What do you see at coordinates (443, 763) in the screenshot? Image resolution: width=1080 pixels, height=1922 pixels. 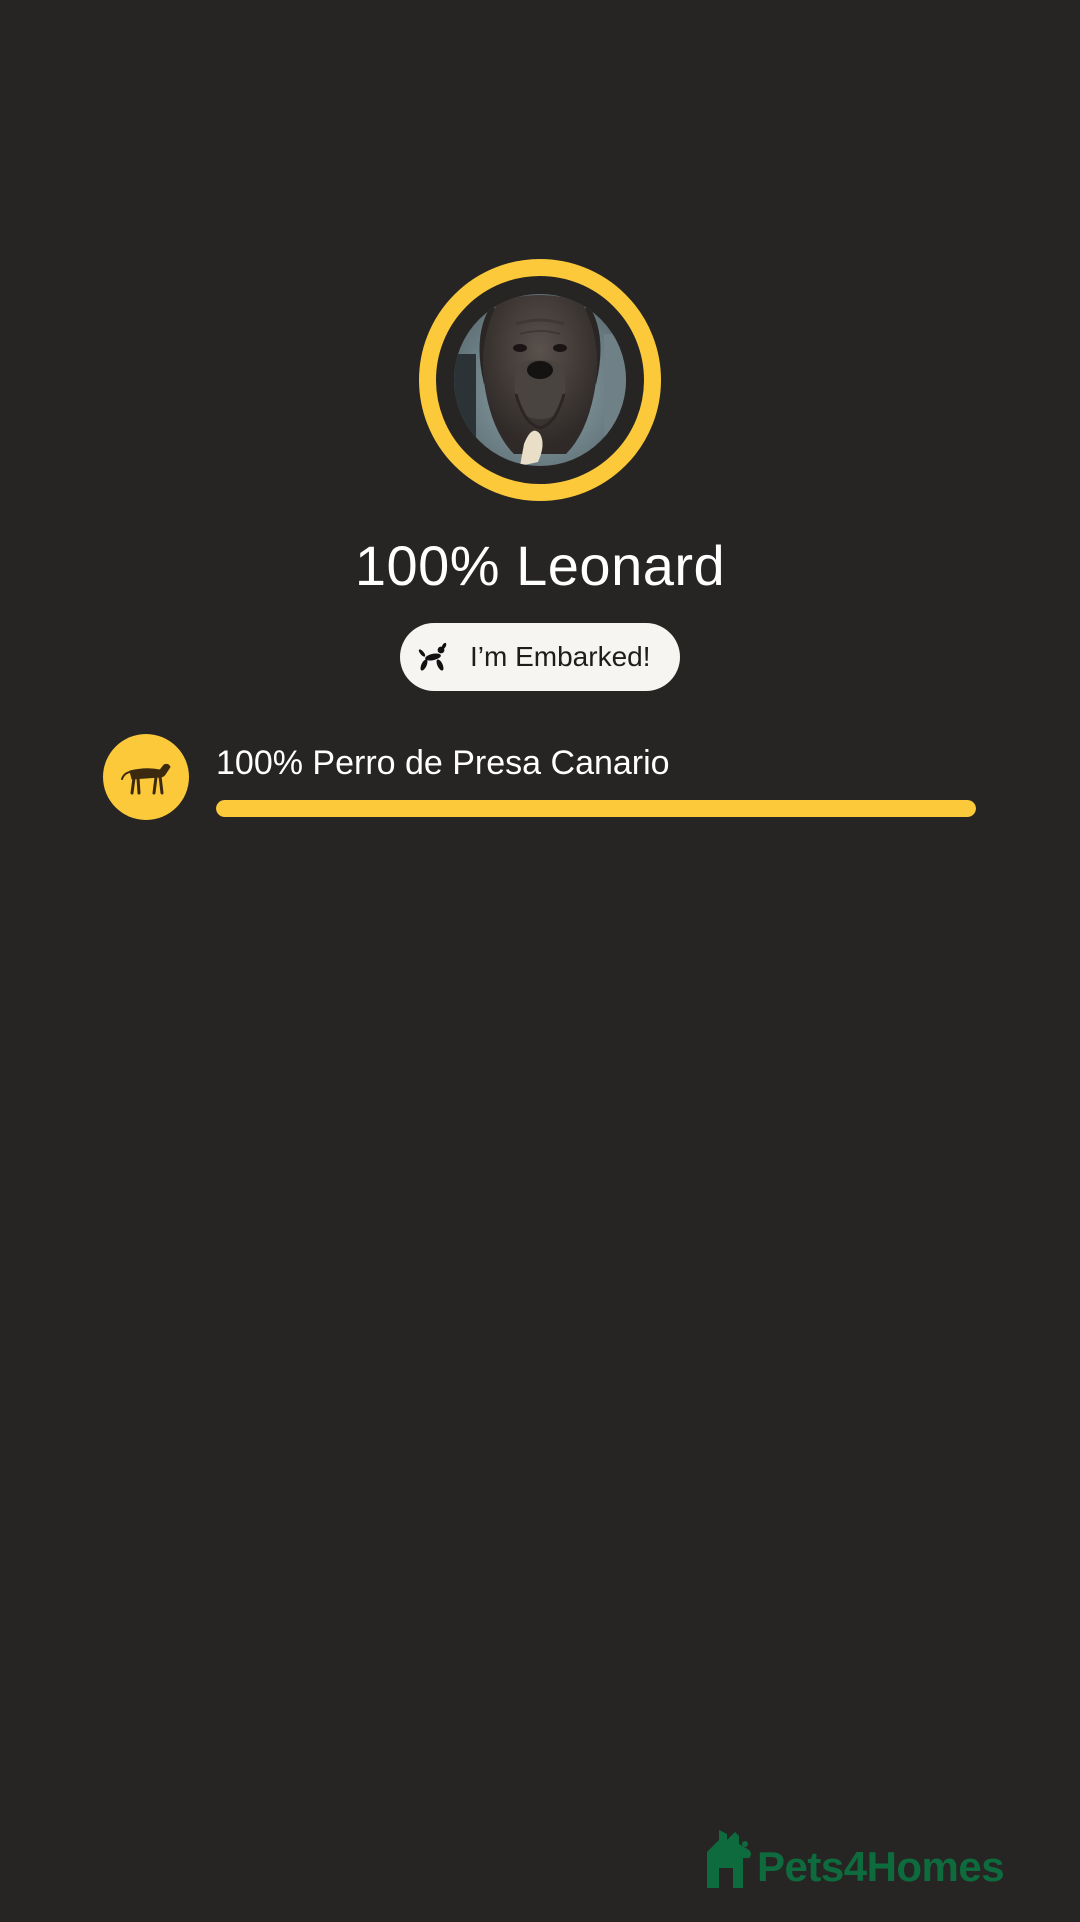 I see `breed-label: 100% Perro de Presa Canario` at bounding box center [443, 763].